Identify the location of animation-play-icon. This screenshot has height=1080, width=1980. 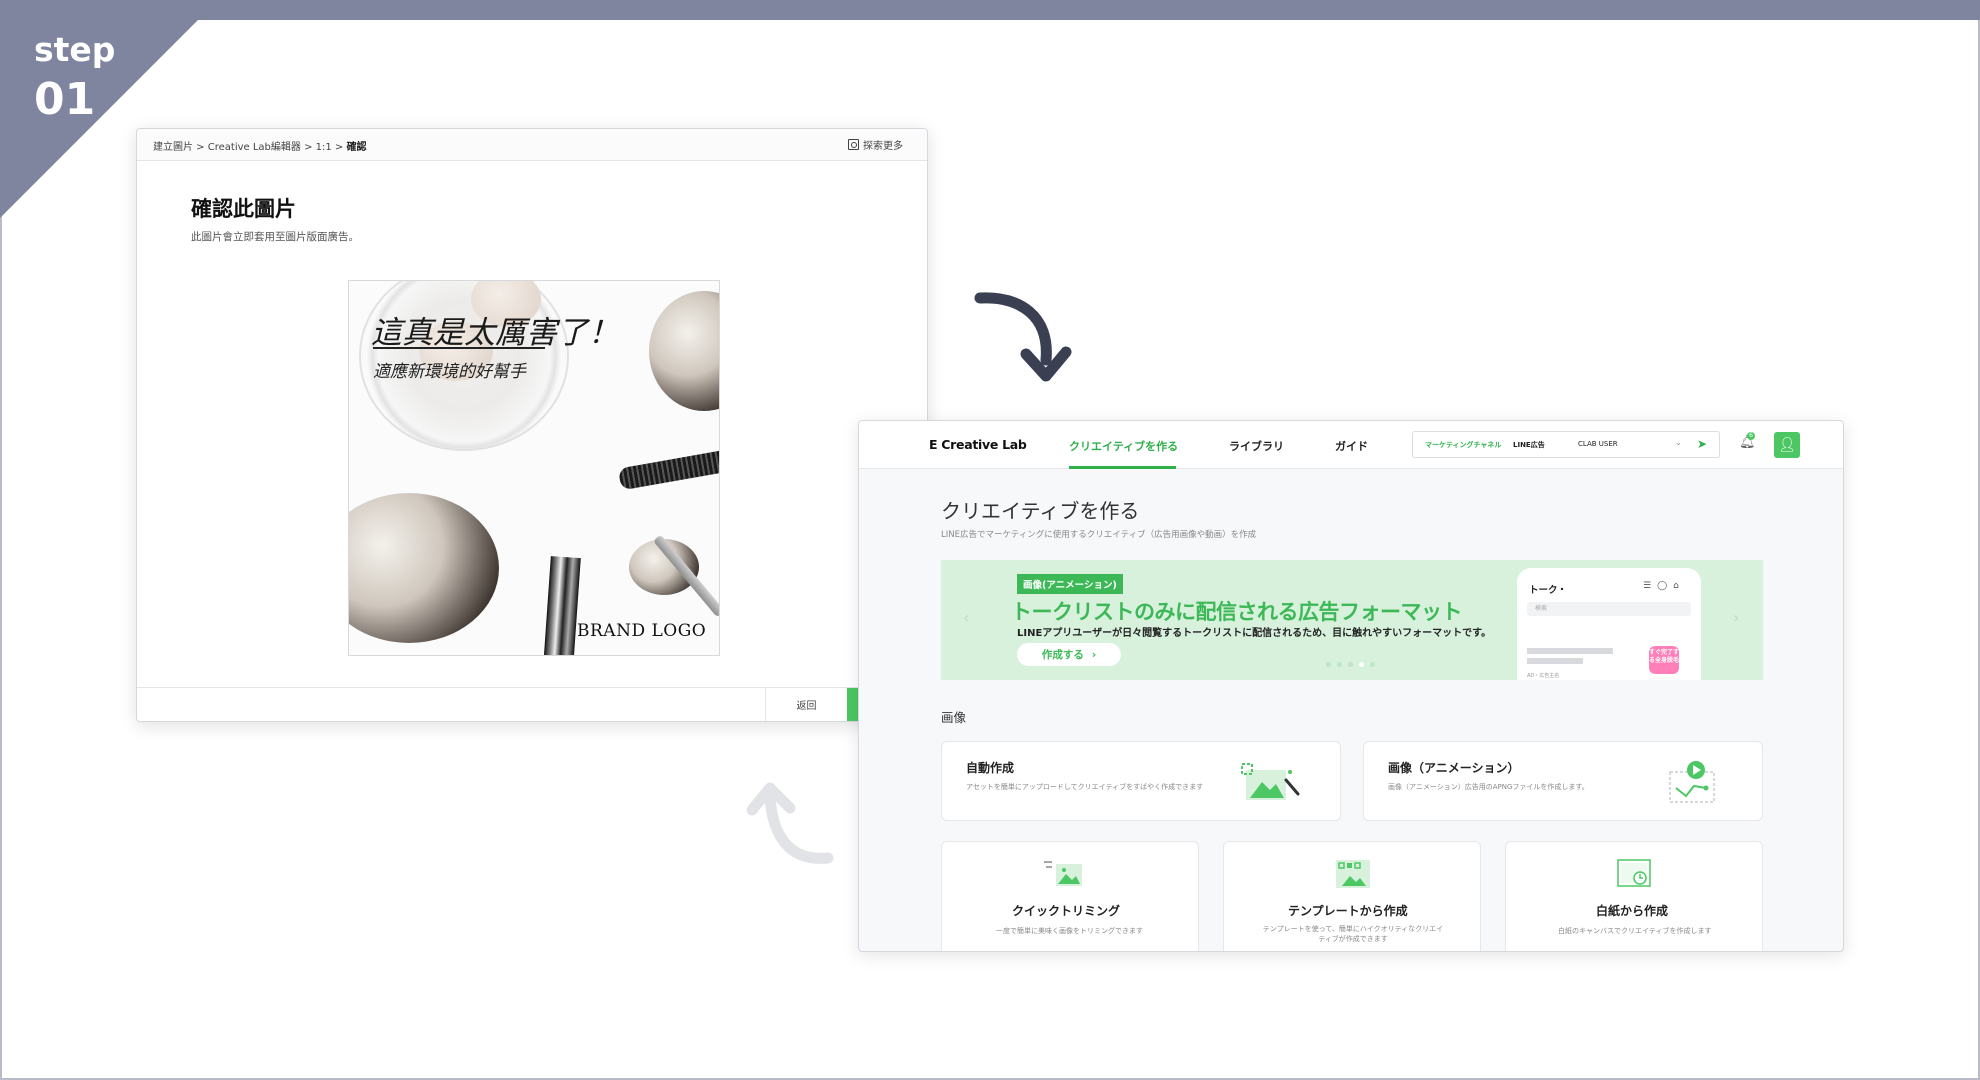
(1692, 782).